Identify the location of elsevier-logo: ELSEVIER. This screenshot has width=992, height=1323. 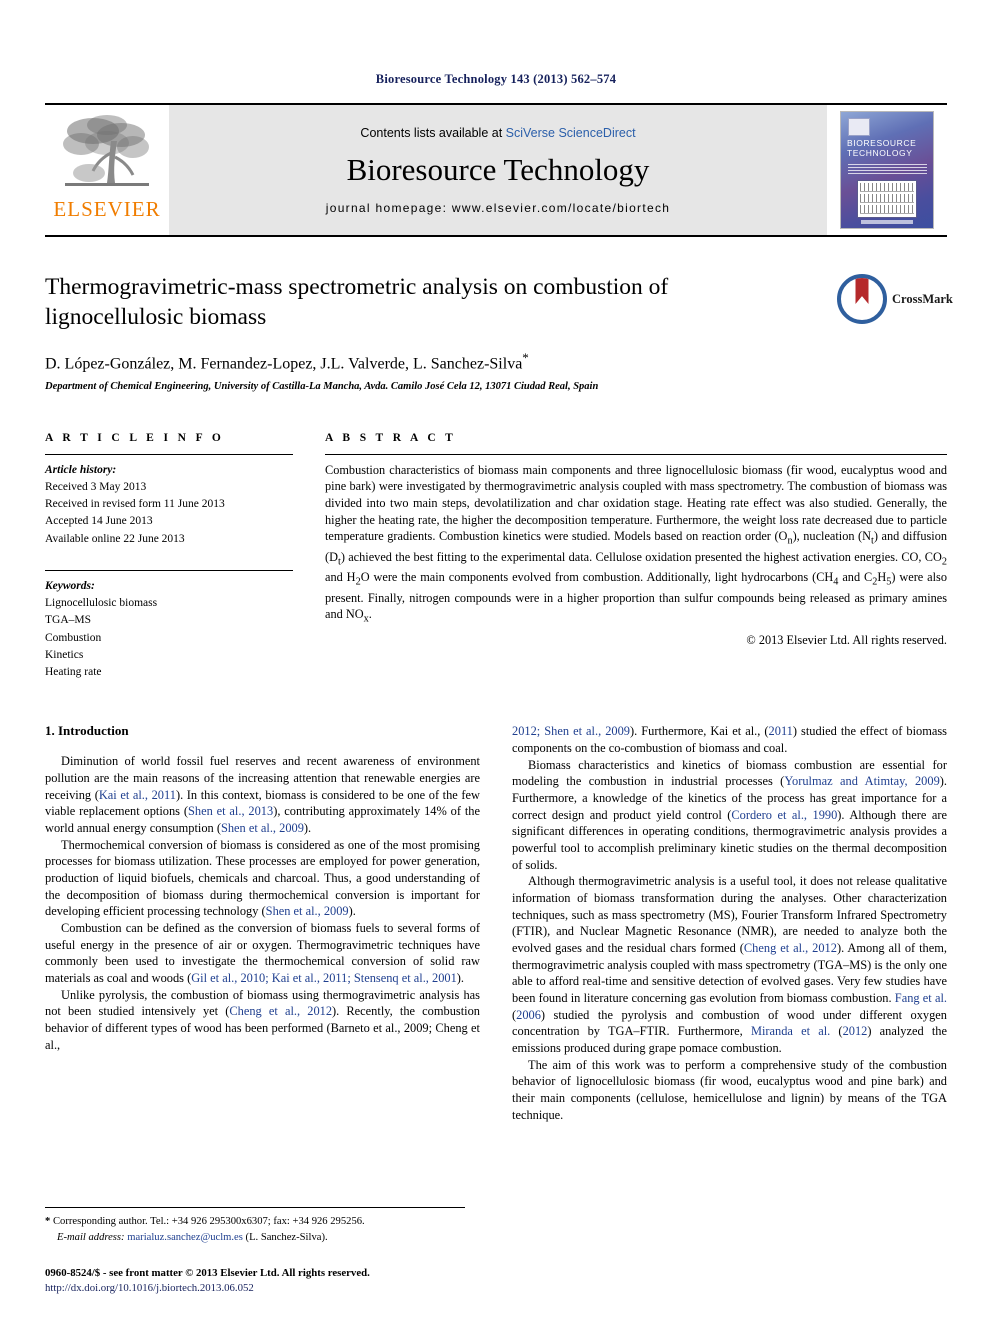
(107, 170).